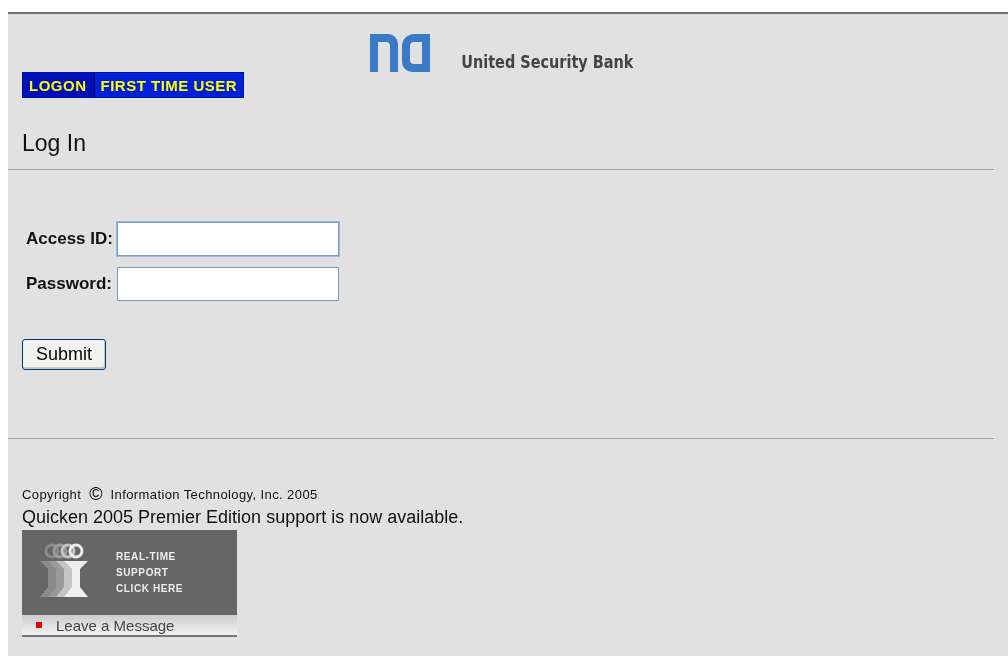 The image size is (1008, 658). Describe the element at coordinates (129, 626) in the screenshot. I see `leave-message-link: Leave a Message` at that location.